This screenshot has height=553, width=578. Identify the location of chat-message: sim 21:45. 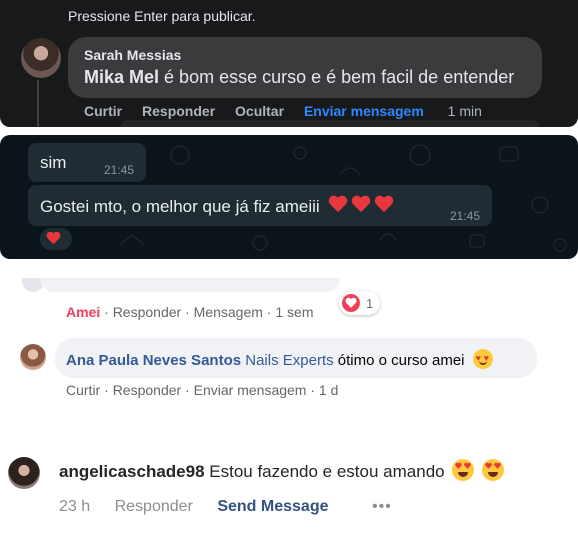
(87, 162).